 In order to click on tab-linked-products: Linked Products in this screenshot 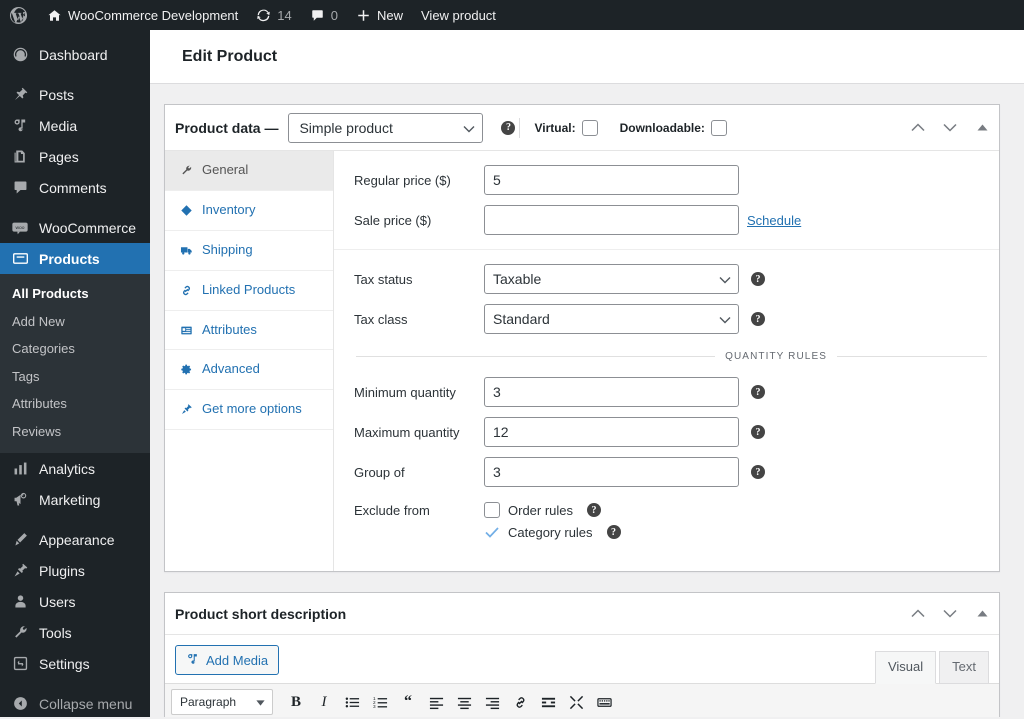, I will do `click(249, 291)`.